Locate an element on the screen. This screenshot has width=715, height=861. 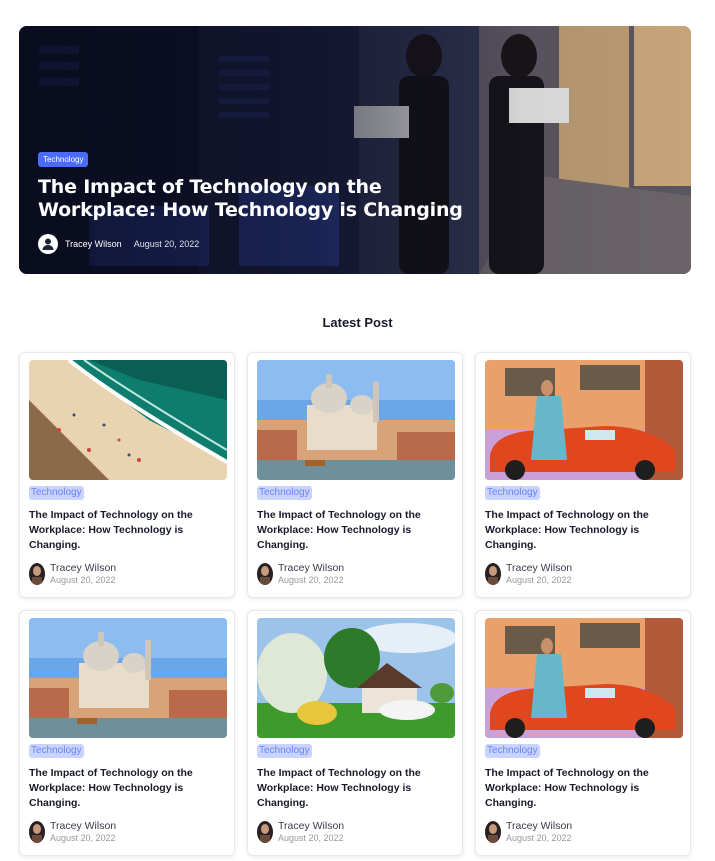
hero-category-badge: Technology is located at coordinates (63, 159).